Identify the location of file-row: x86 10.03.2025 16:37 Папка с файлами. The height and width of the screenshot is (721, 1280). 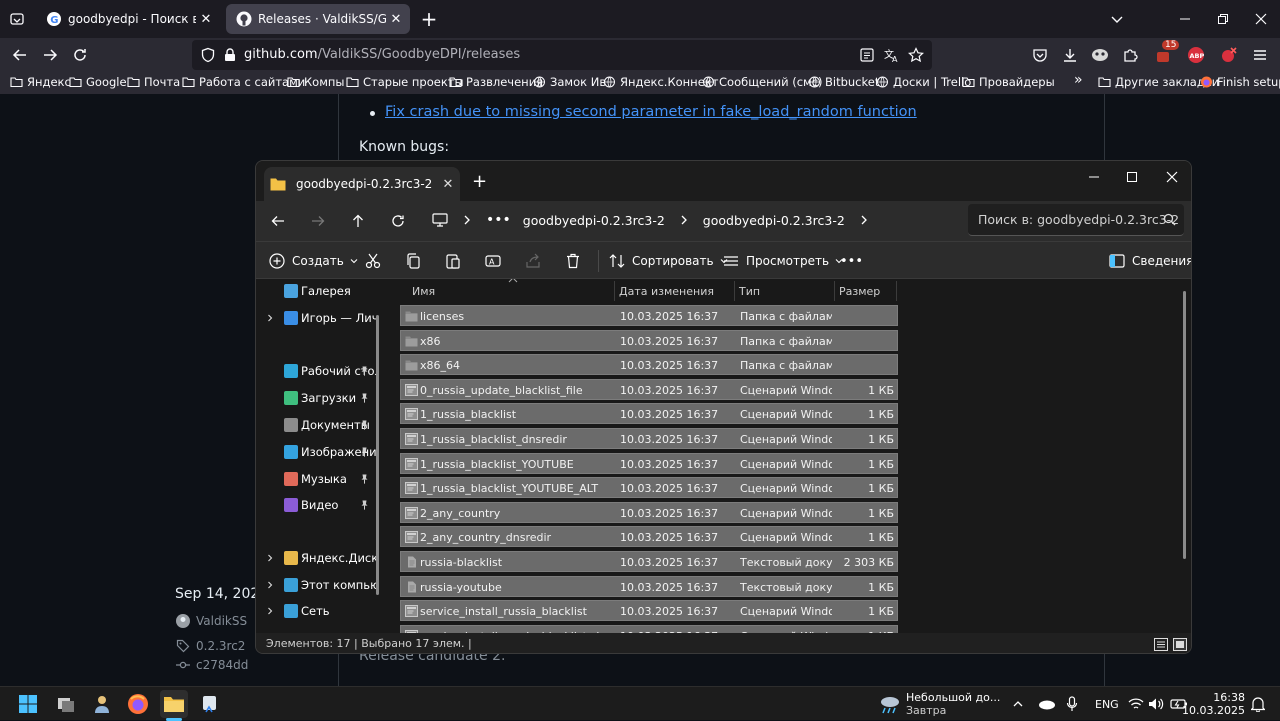
(649, 340).